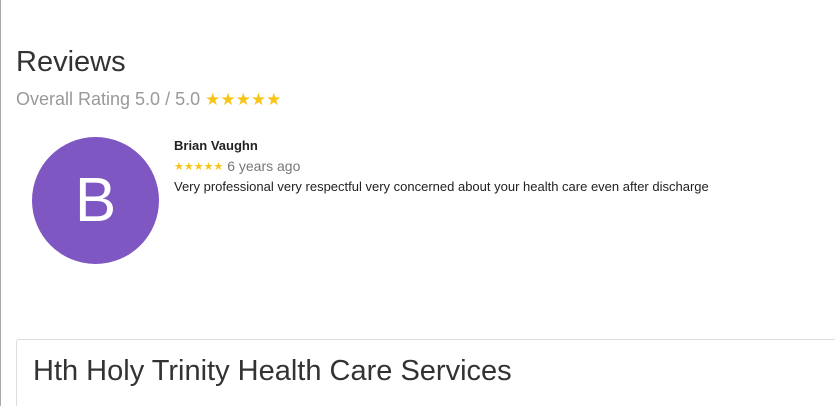 The height and width of the screenshot is (406, 835). I want to click on review-meta: ★★★★★ 6 years ago, so click(237, 167).